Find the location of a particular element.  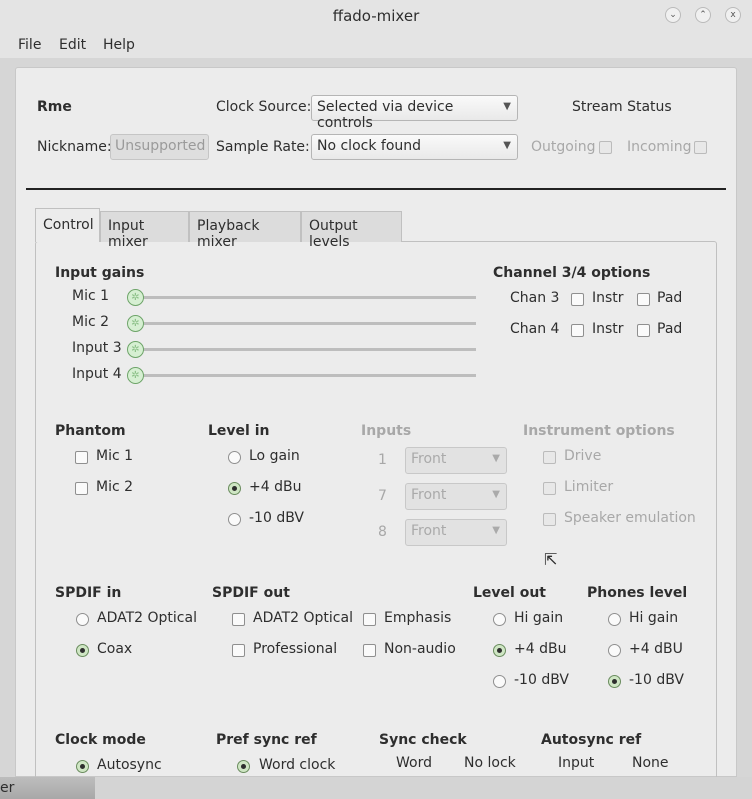

sample-rate-label: Sample Rate: is located at coordinates (263, 147).